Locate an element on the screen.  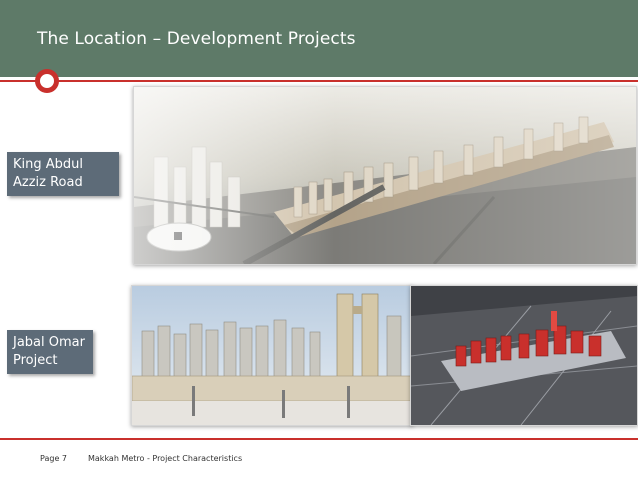
jabal-omar-towers-image is located at coordinates (272, 355).